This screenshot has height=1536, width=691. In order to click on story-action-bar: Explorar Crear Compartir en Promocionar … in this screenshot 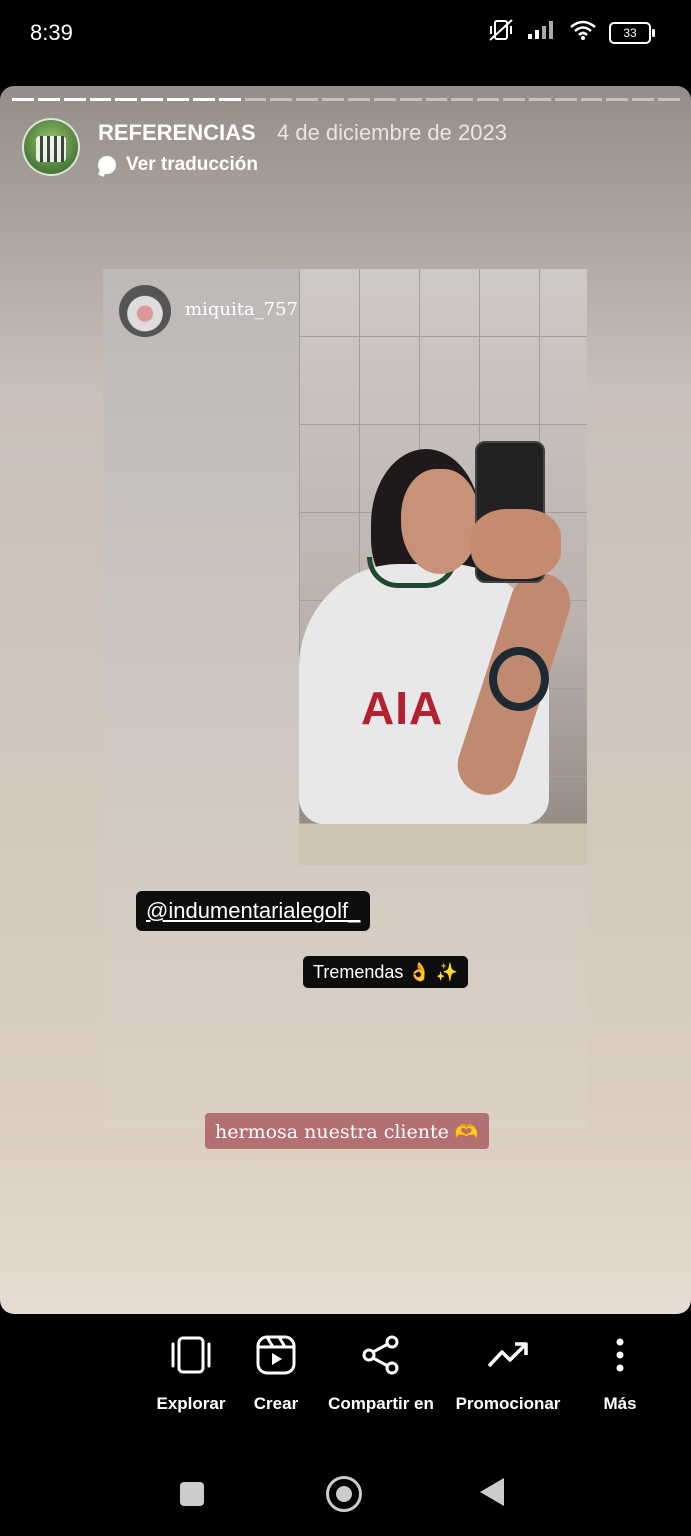, I will do `click(345, 1385)`.